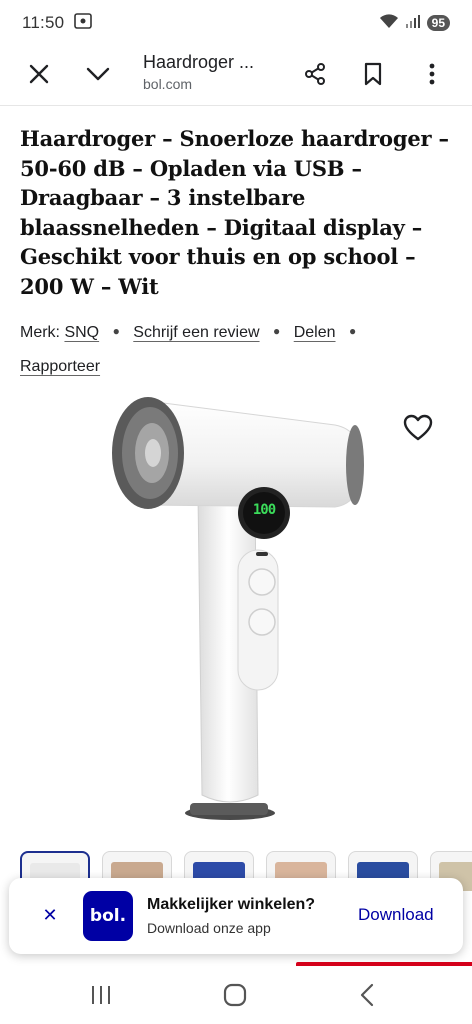 The image size is (472, 1024). I want to click on system-nav-bar, so click(236, 996).